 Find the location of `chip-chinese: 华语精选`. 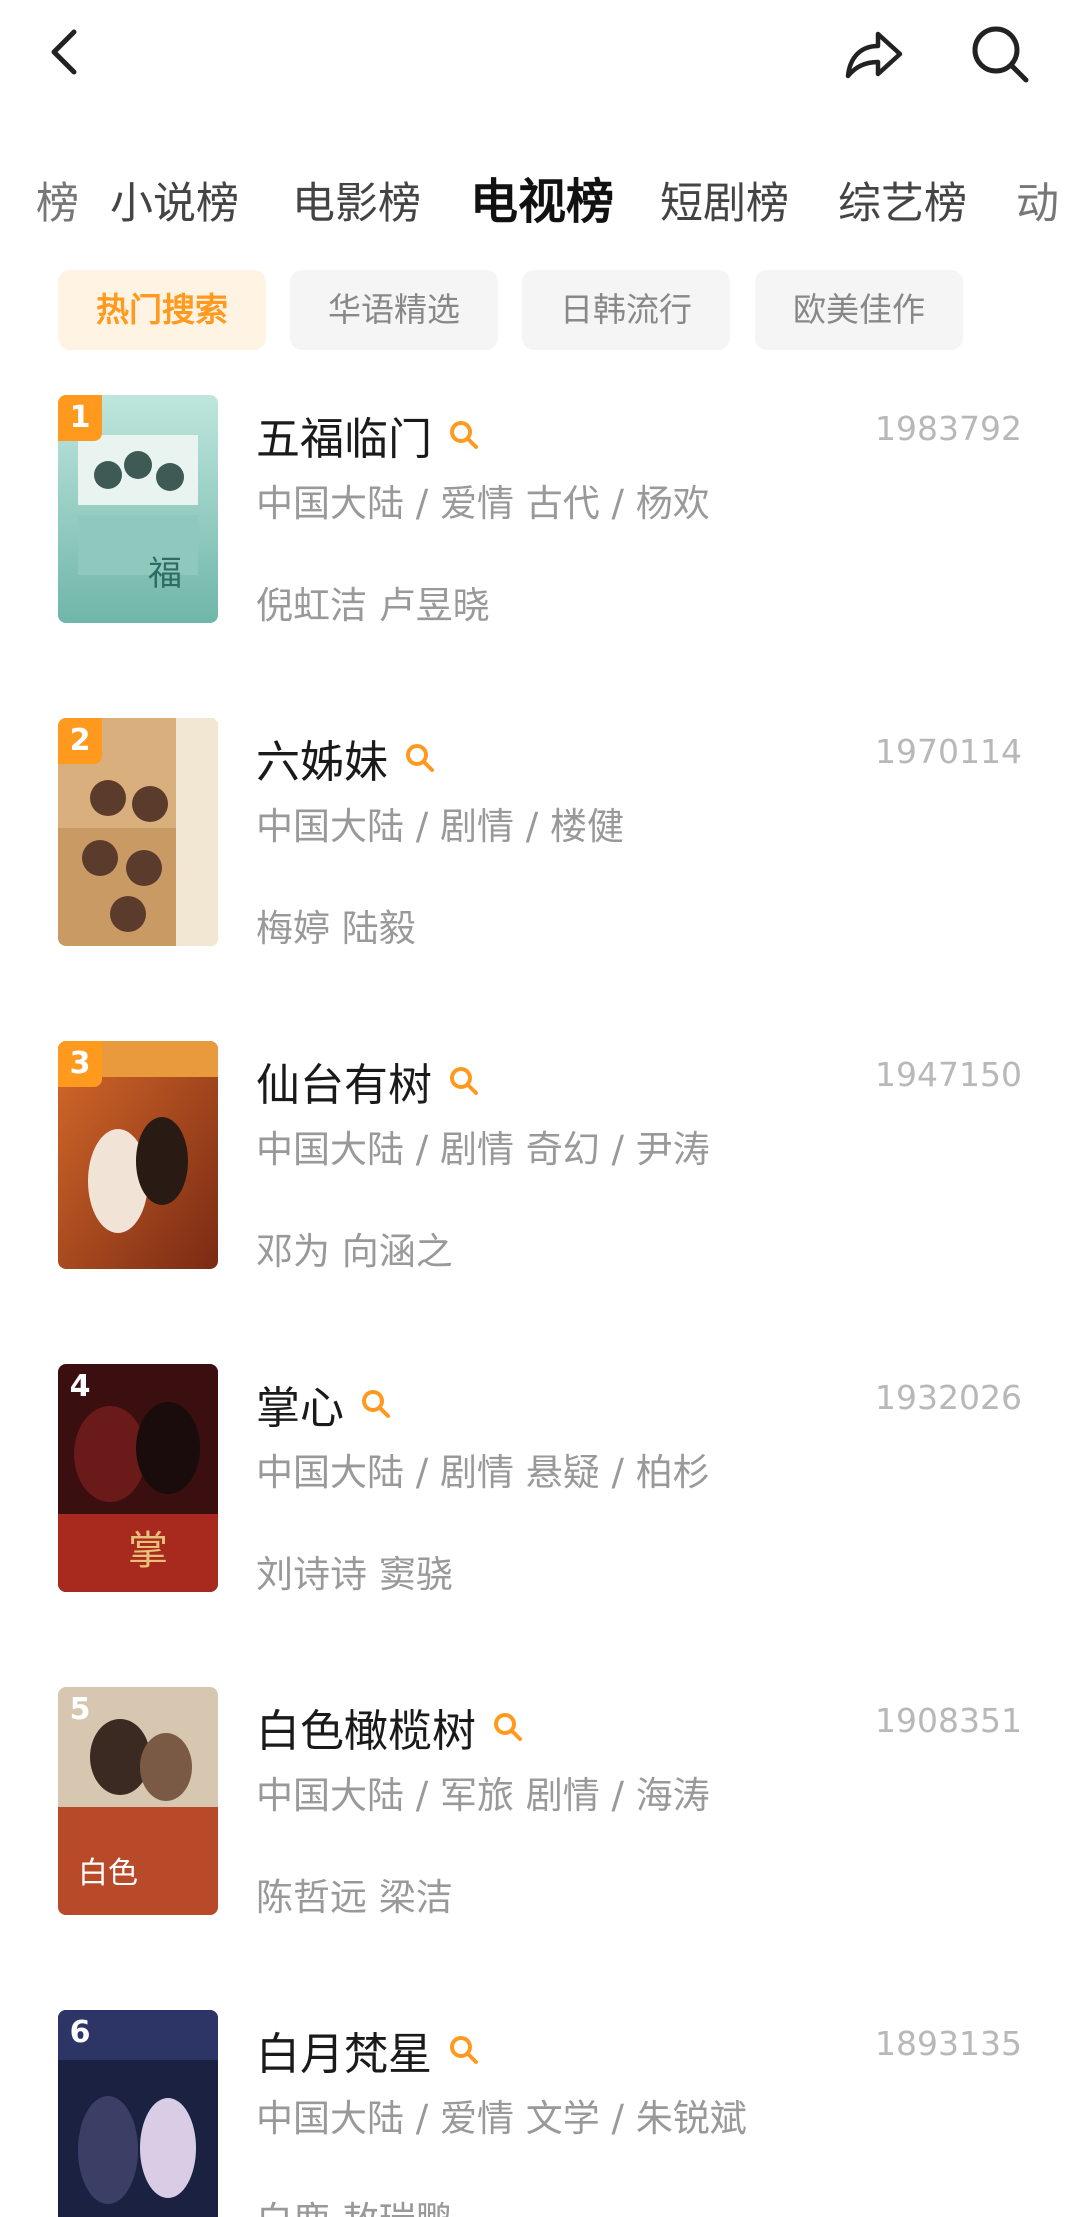

chip-chinese: 华语精选 is located at coordinates (394, 310).